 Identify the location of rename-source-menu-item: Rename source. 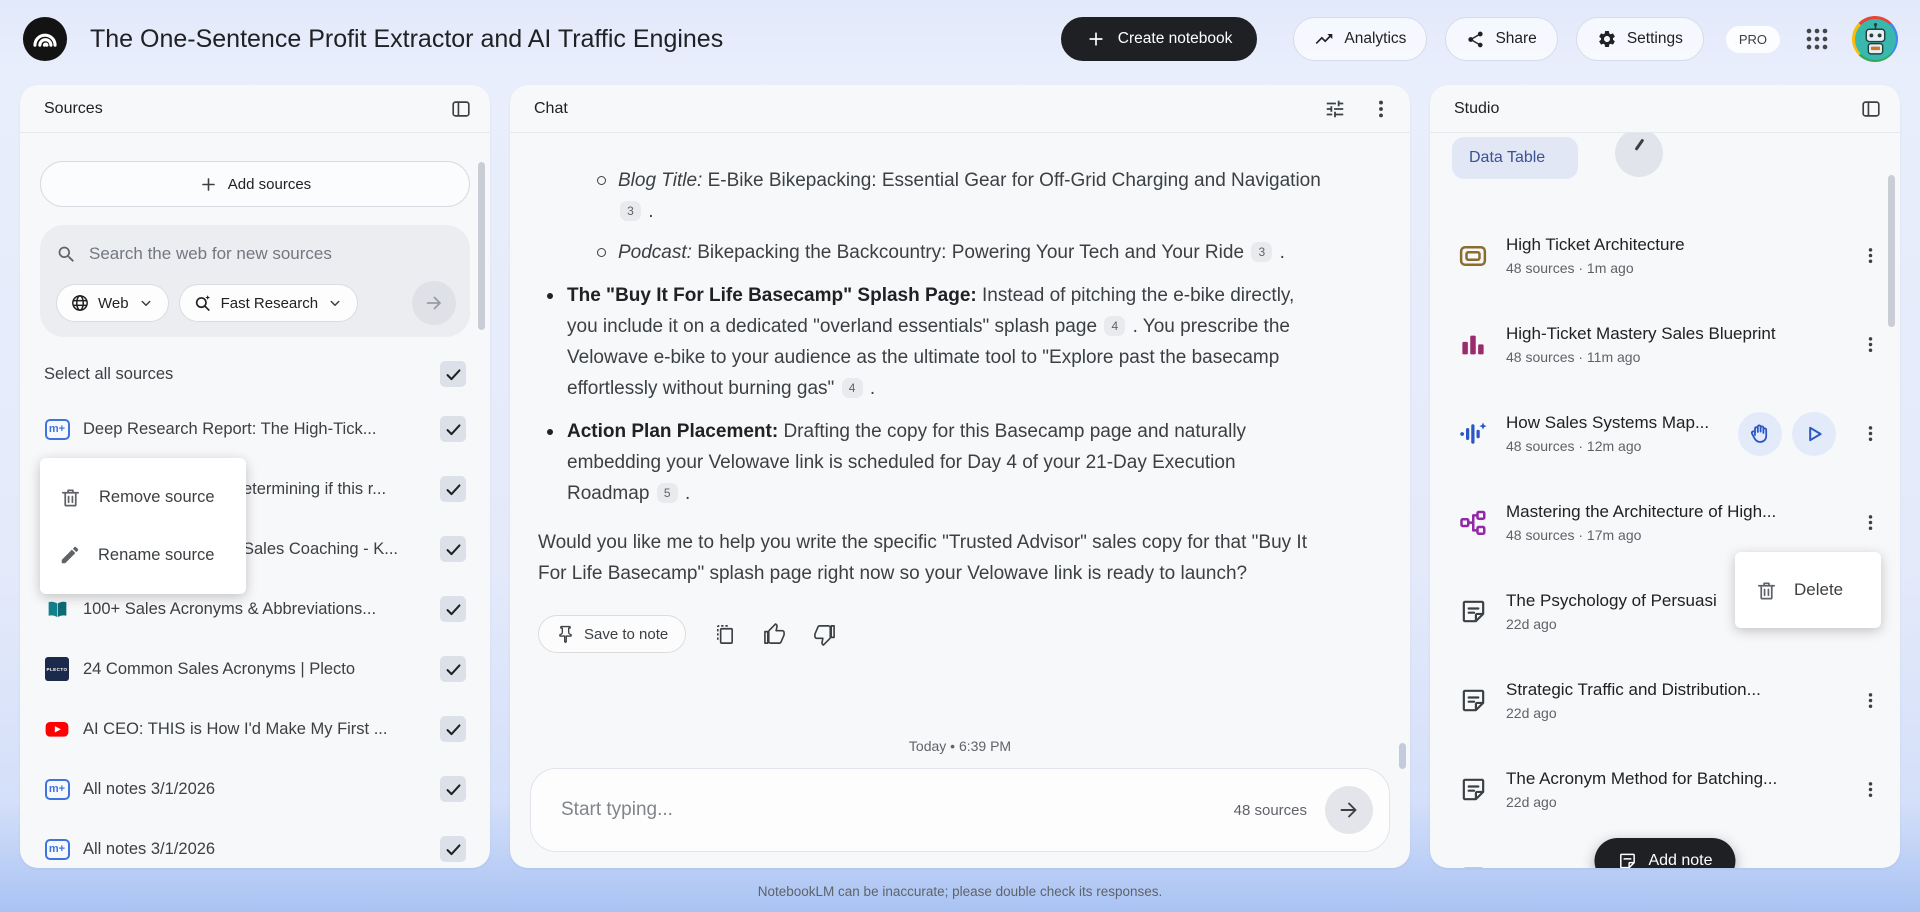
(143, 555).